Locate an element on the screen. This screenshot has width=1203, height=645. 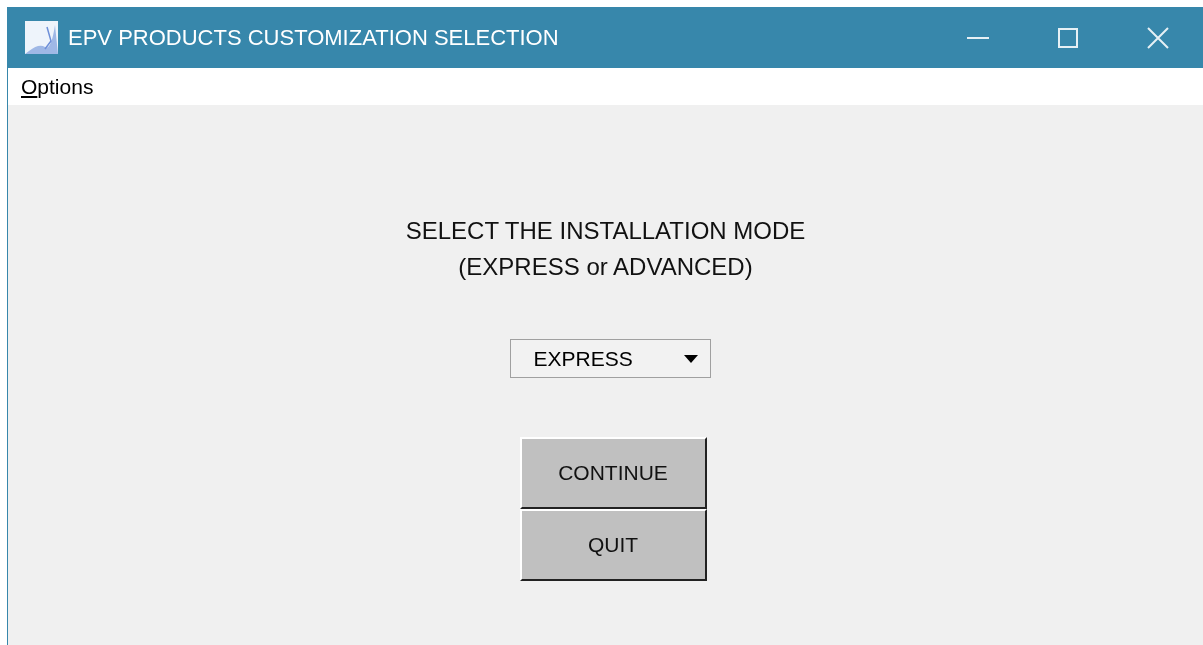
window-title: EPV PRODUCTS CUSTOMIZATION SELECTION is located at coordinates (313, 38).